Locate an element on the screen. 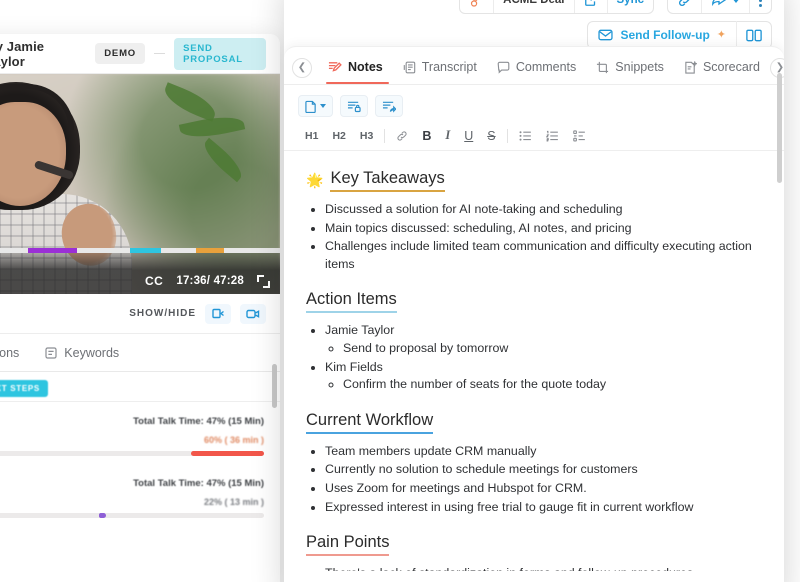  topic-tag: NEXT STEPS is located at coordinates (24, 388).